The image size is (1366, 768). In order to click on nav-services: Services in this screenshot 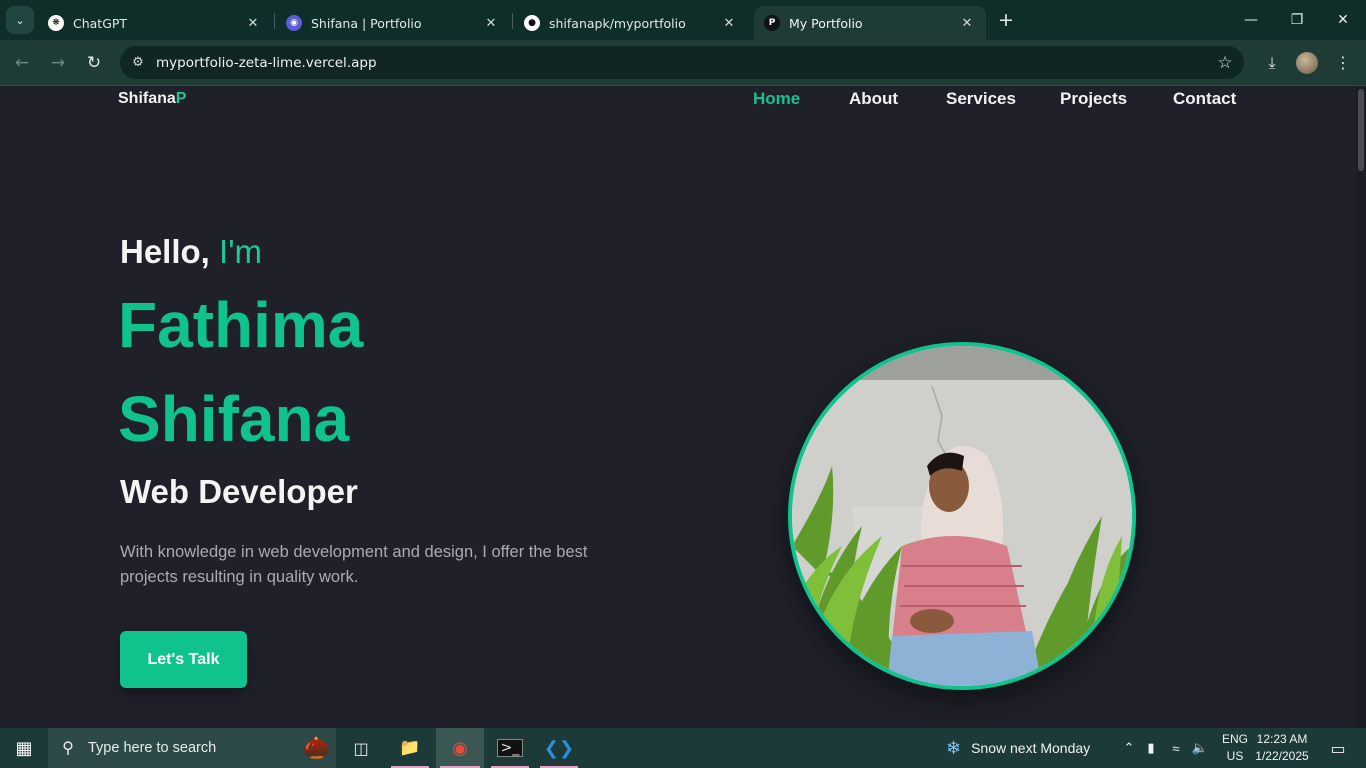, I will do `click(981, 99)`.